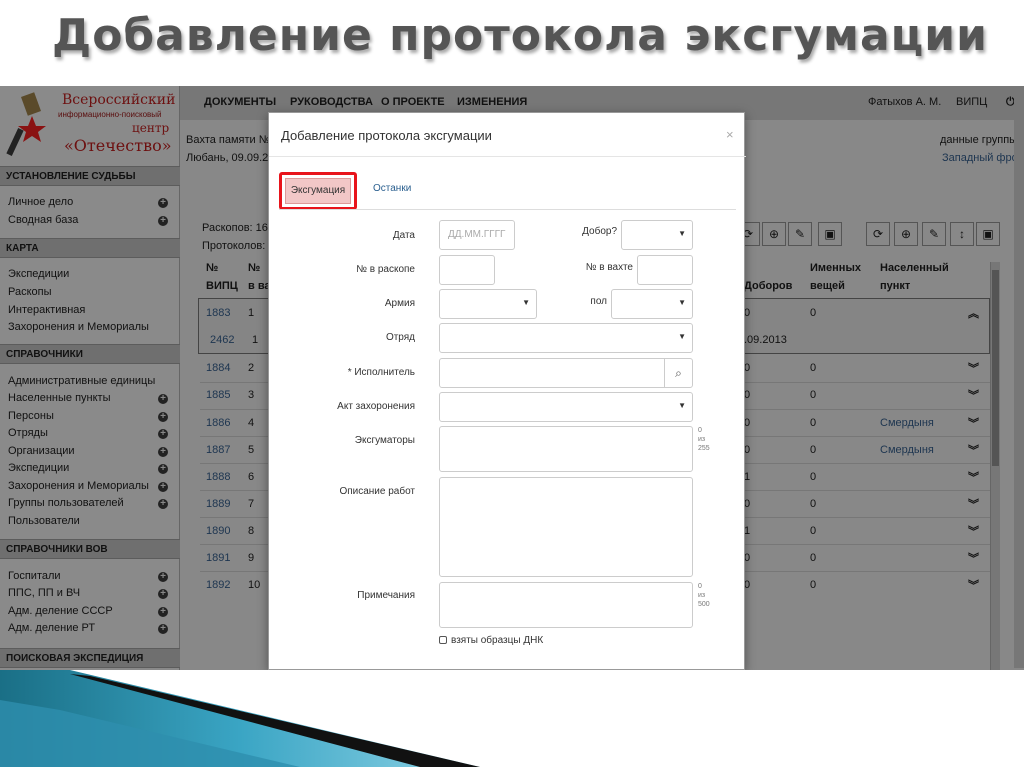 This screenshot has width=1024, height=767. Describe the element at coordinates (251, 423) in the screenshot. I see `table-row-num: 4` at that location.